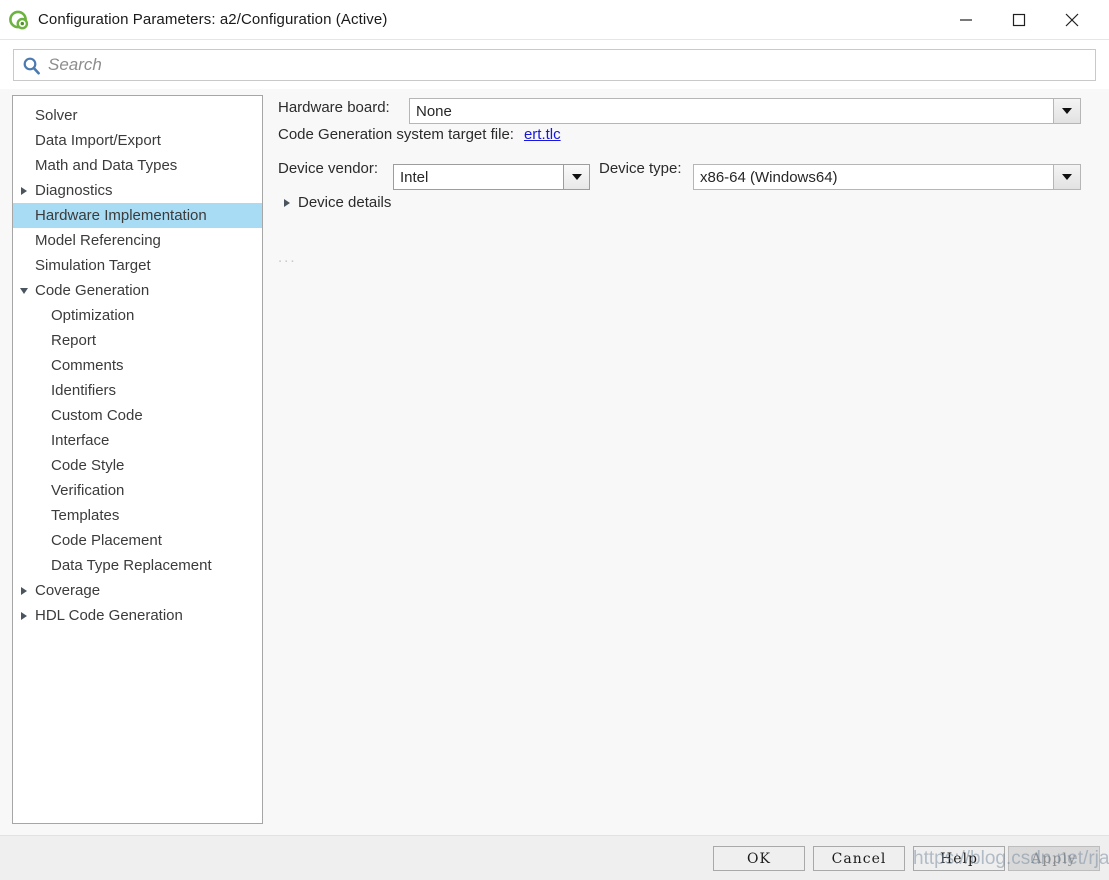 The width and height of the screenshot is (1109, 880). Describe the element at coordinates (491, 177) in the screenshot. I see `device-vendor-dropdown: Intel` at that location.